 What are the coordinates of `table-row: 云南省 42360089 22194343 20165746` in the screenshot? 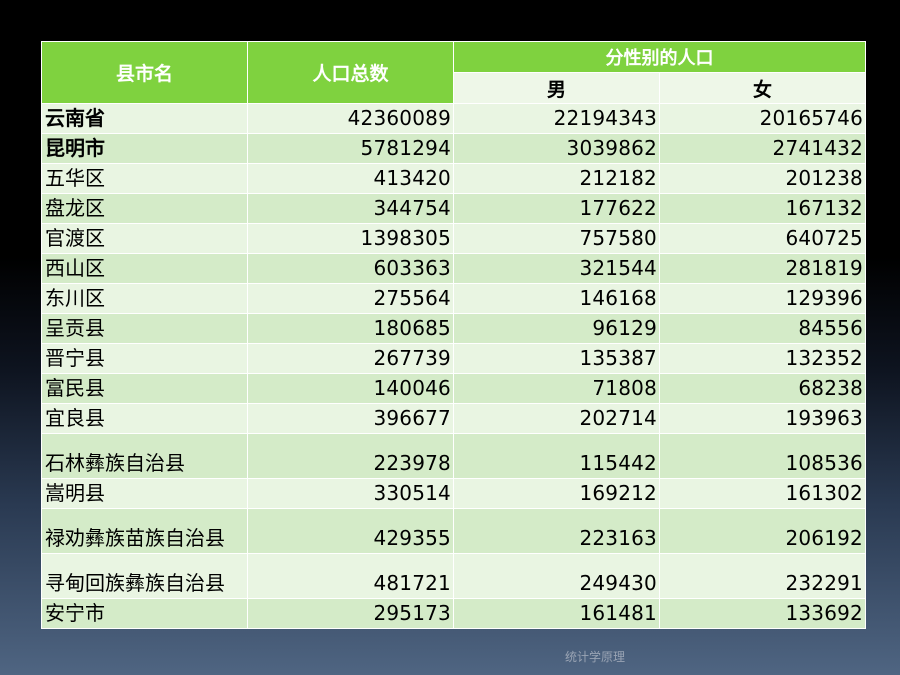 It's located at (453, 118).